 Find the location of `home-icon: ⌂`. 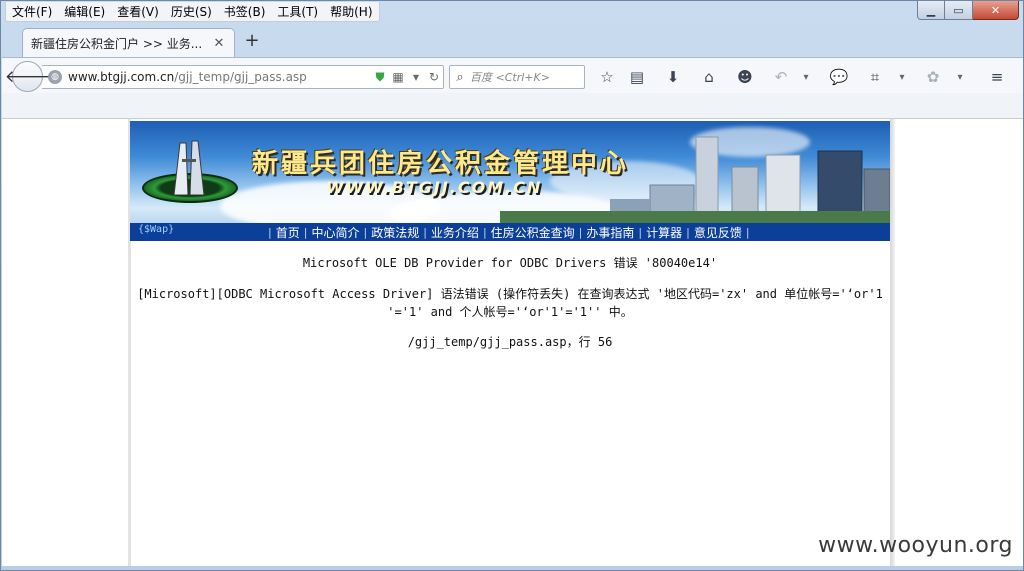

home-icon: ⌂ is located at coordinates (709, 77).